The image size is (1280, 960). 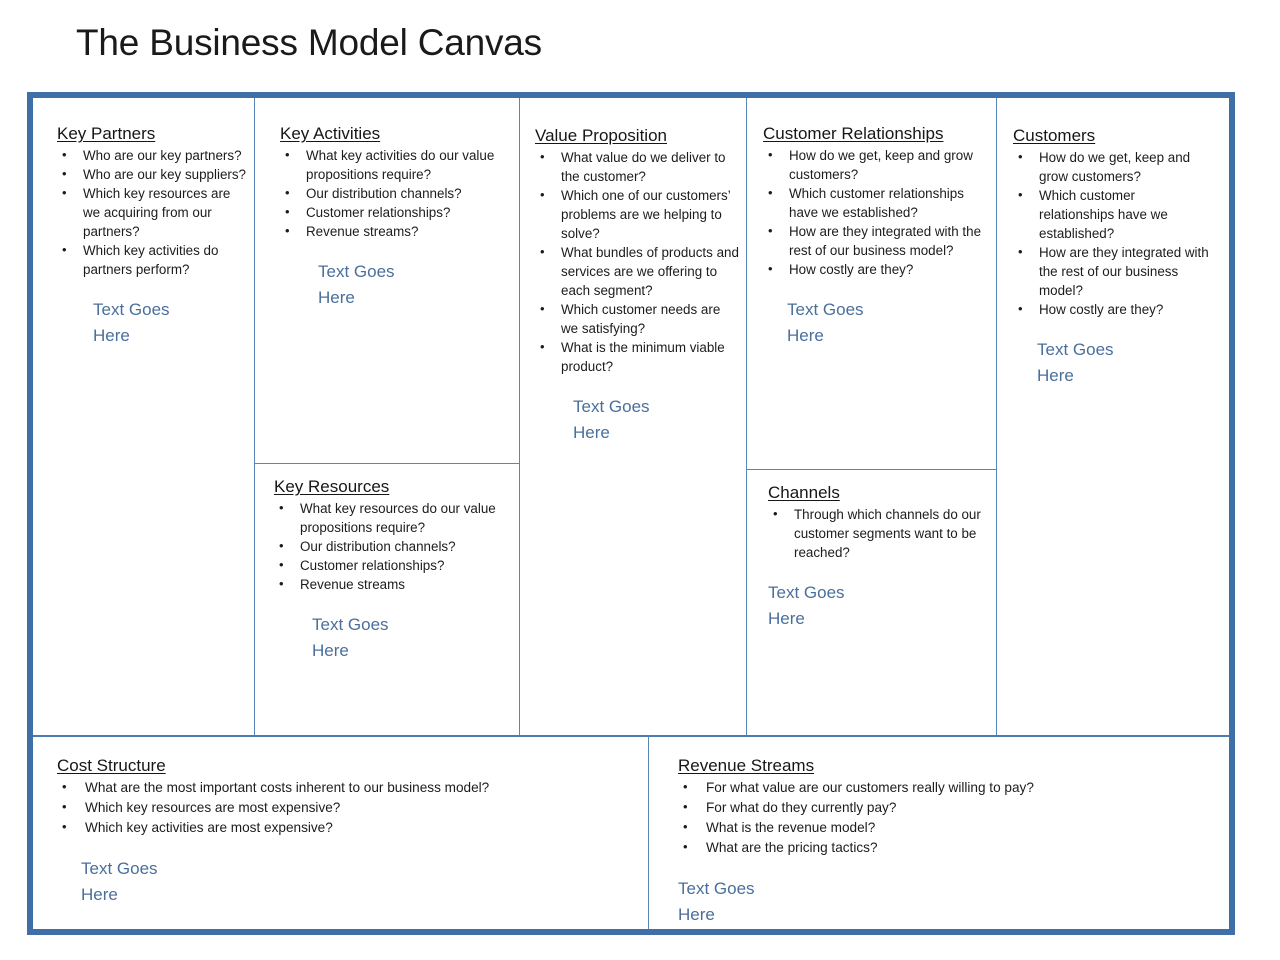 What do you see at coordinates (152, 174) in the screenshot?
I see `list-item: Who are our key suppliers?` at bounding box center [152, 174].